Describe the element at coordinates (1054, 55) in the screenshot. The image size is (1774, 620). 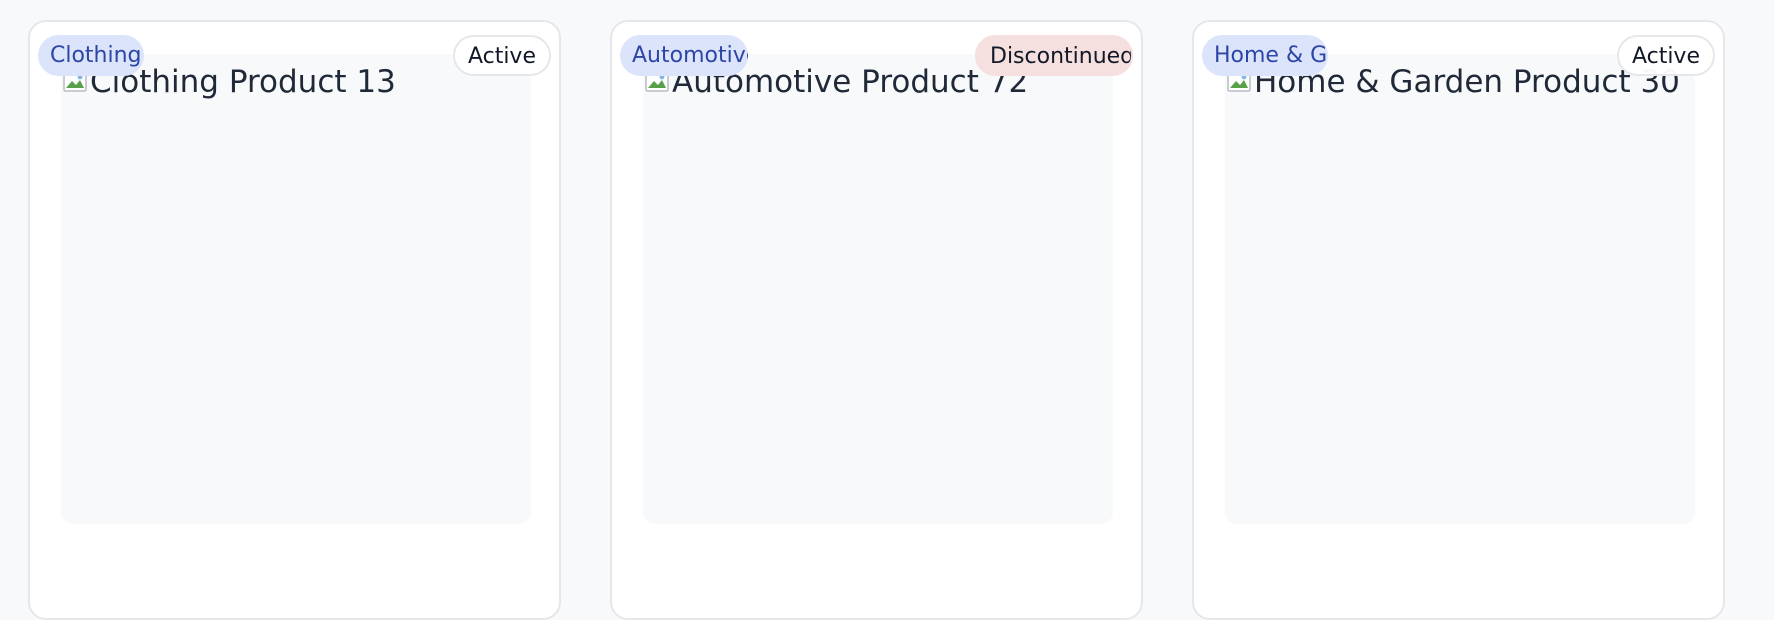
I see `status-badge: Discontinued` at that location.